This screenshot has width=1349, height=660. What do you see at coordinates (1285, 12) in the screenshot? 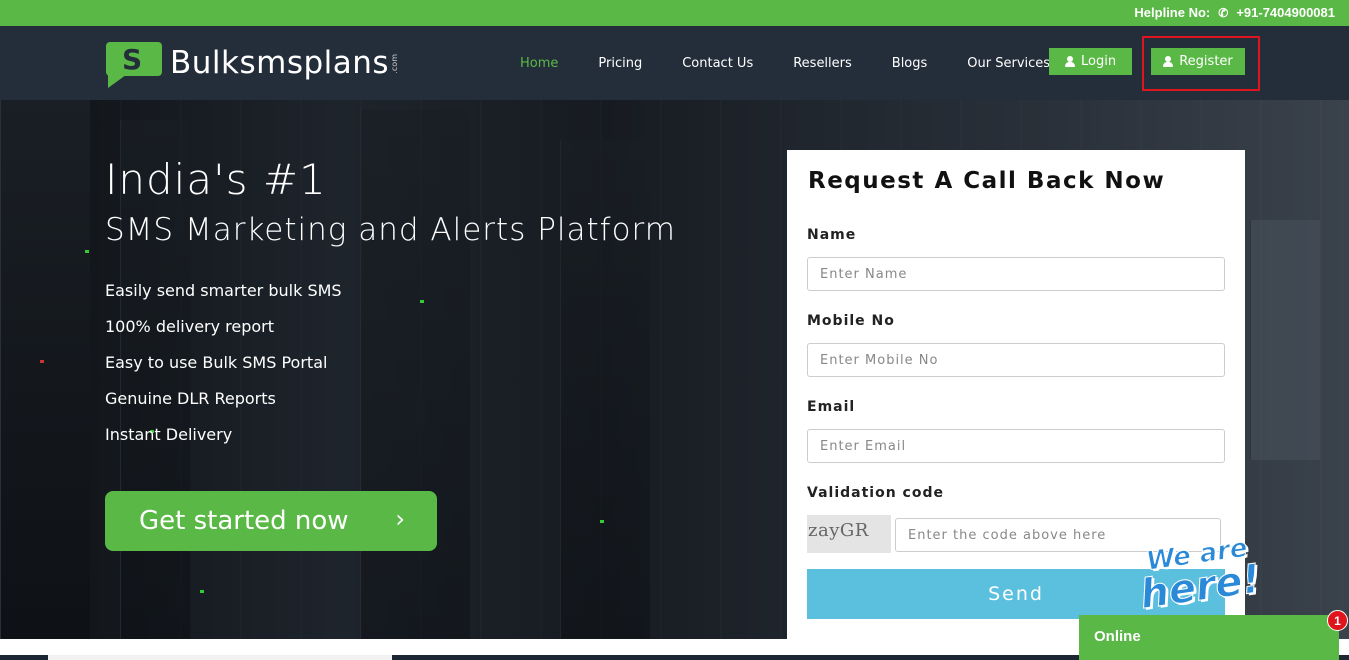
I see `helpline-number: +91-7404900081` at bounding box center [1285, 12].